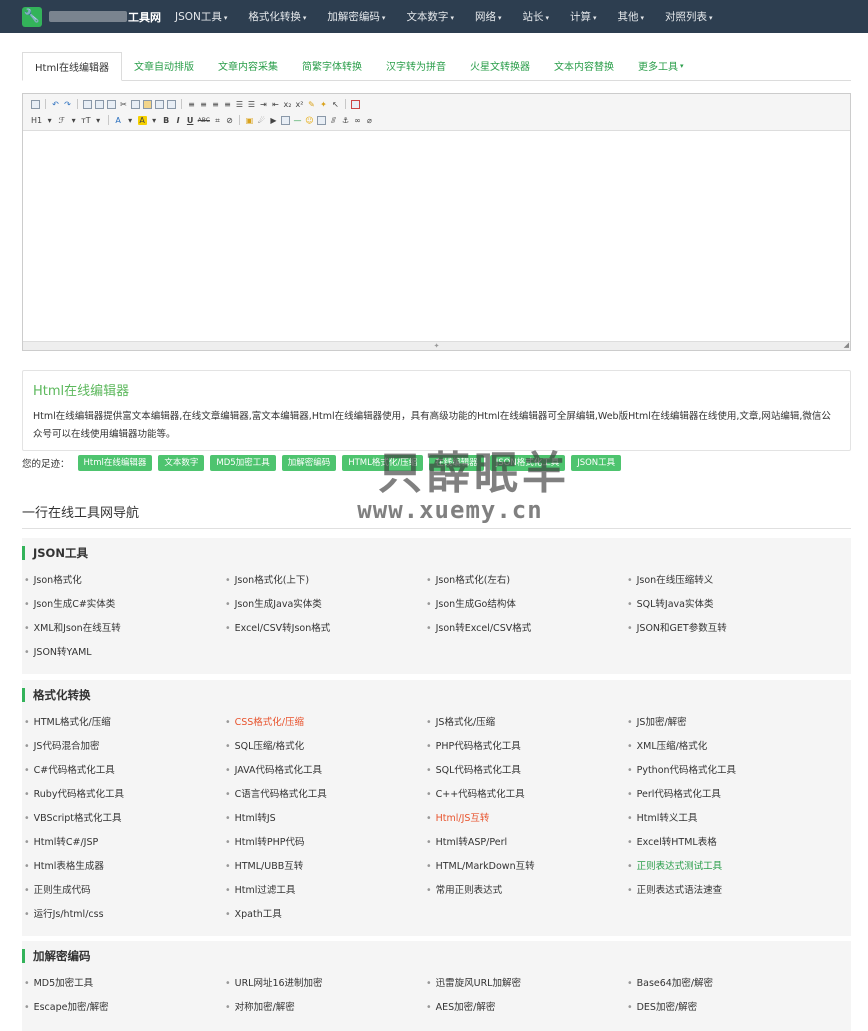  I want to click on tool-link: • SQL转Java实体类, so click(727, 605).